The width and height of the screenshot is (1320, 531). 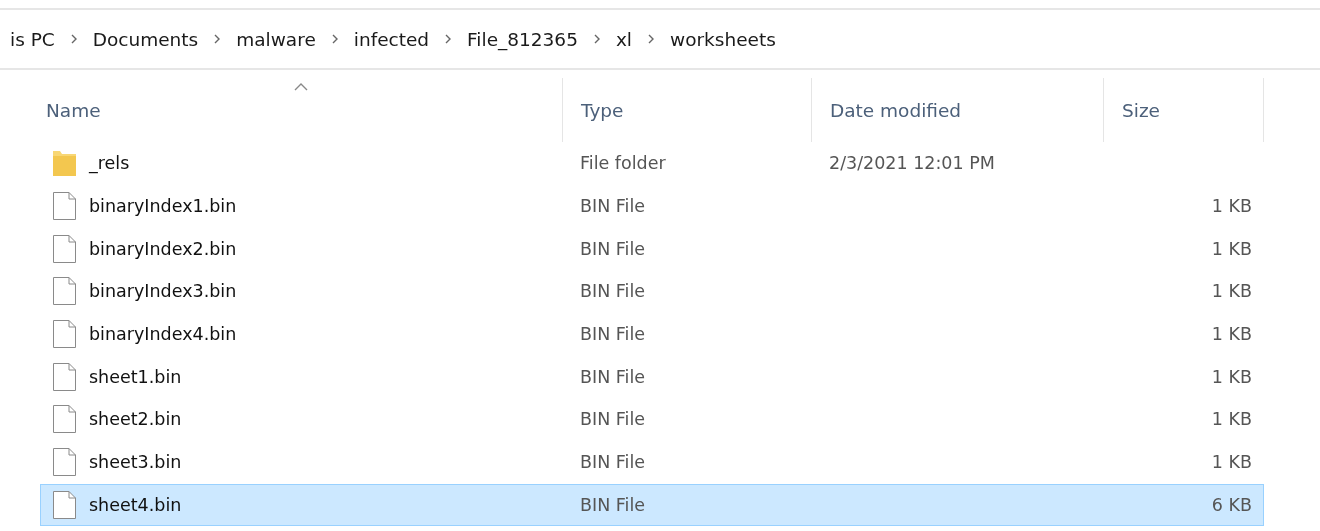 What do you see at coordinates (652, 377) in the screenshot?
I see `file-row: sheet1.bin BIN File 1 KB` at bounding box center [652, 377].